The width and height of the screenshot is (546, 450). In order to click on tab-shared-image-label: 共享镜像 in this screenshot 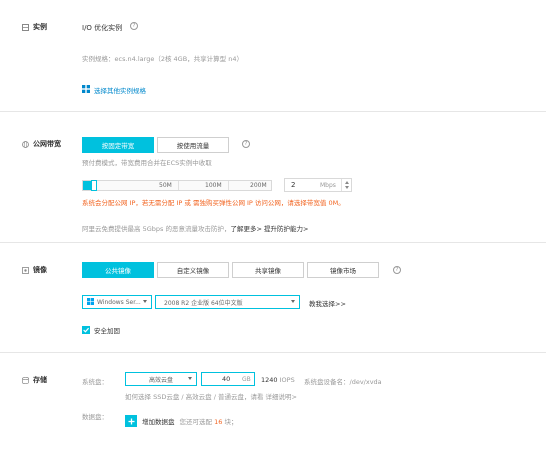, I will do `click(268, 271)`.